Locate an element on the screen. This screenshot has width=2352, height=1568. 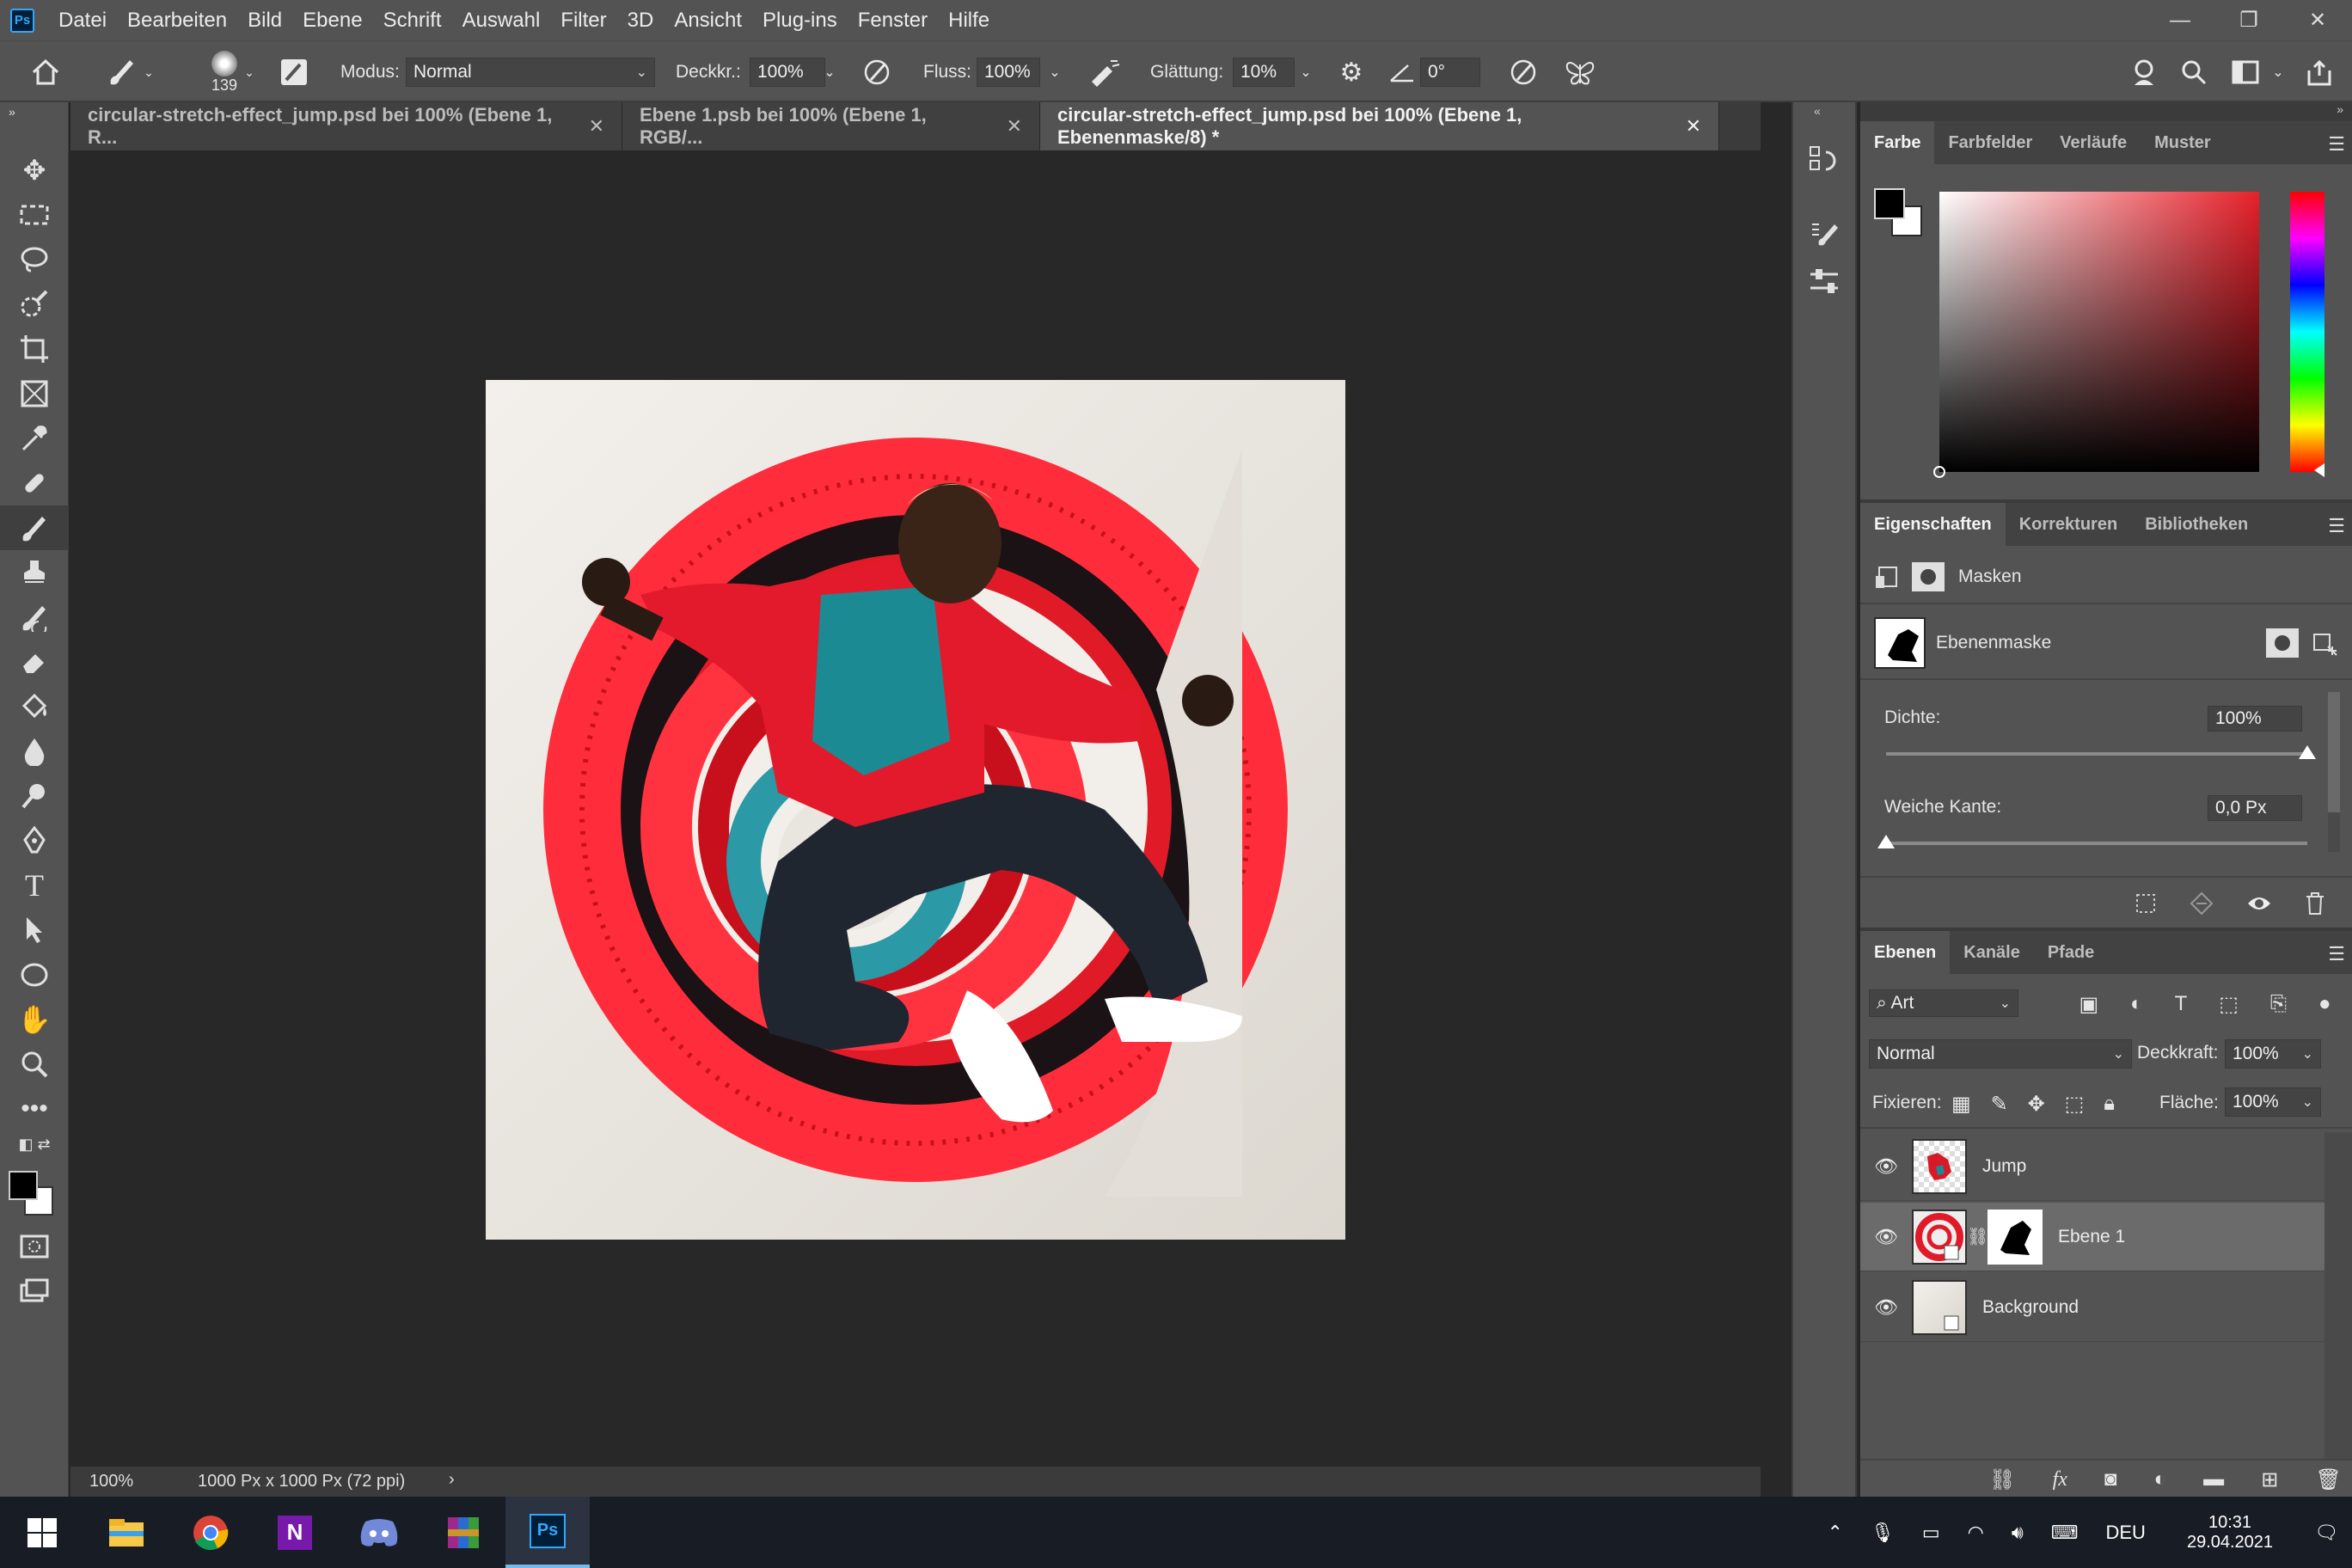
default-colors-icon: ◧ ⇄ is located at coordinates (34, 1144).